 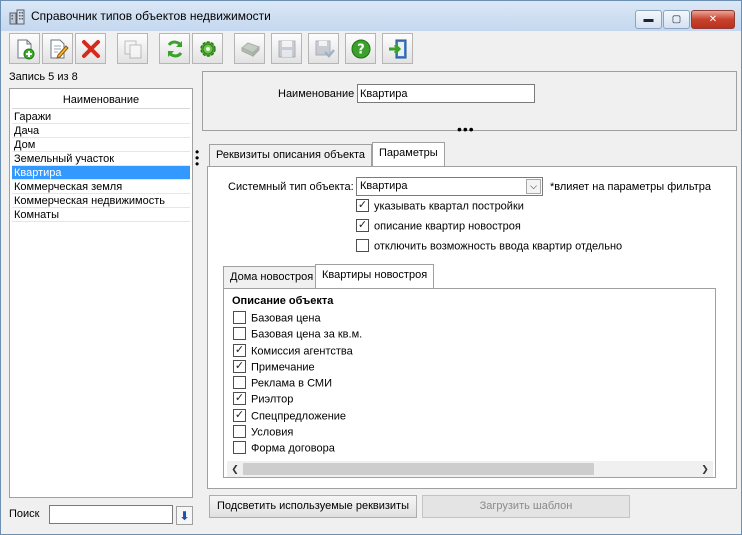 I want to click on tab-new-apartments: Квартиры новостроя, so click(x=375, y=276).